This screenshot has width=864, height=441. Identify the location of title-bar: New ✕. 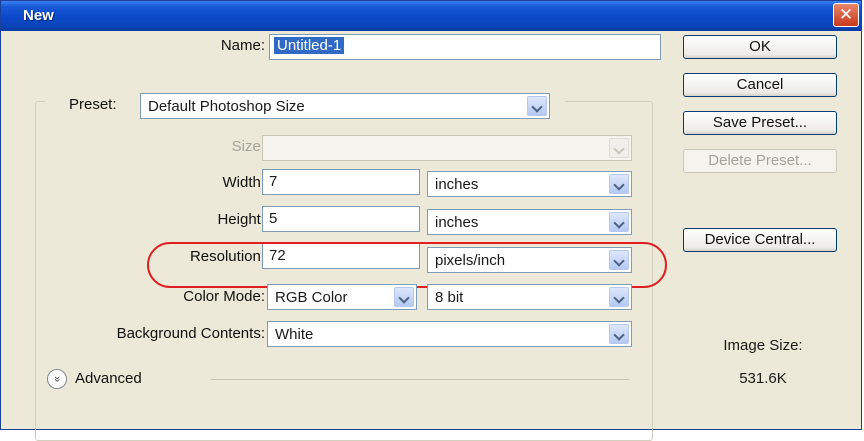
(431, 16).